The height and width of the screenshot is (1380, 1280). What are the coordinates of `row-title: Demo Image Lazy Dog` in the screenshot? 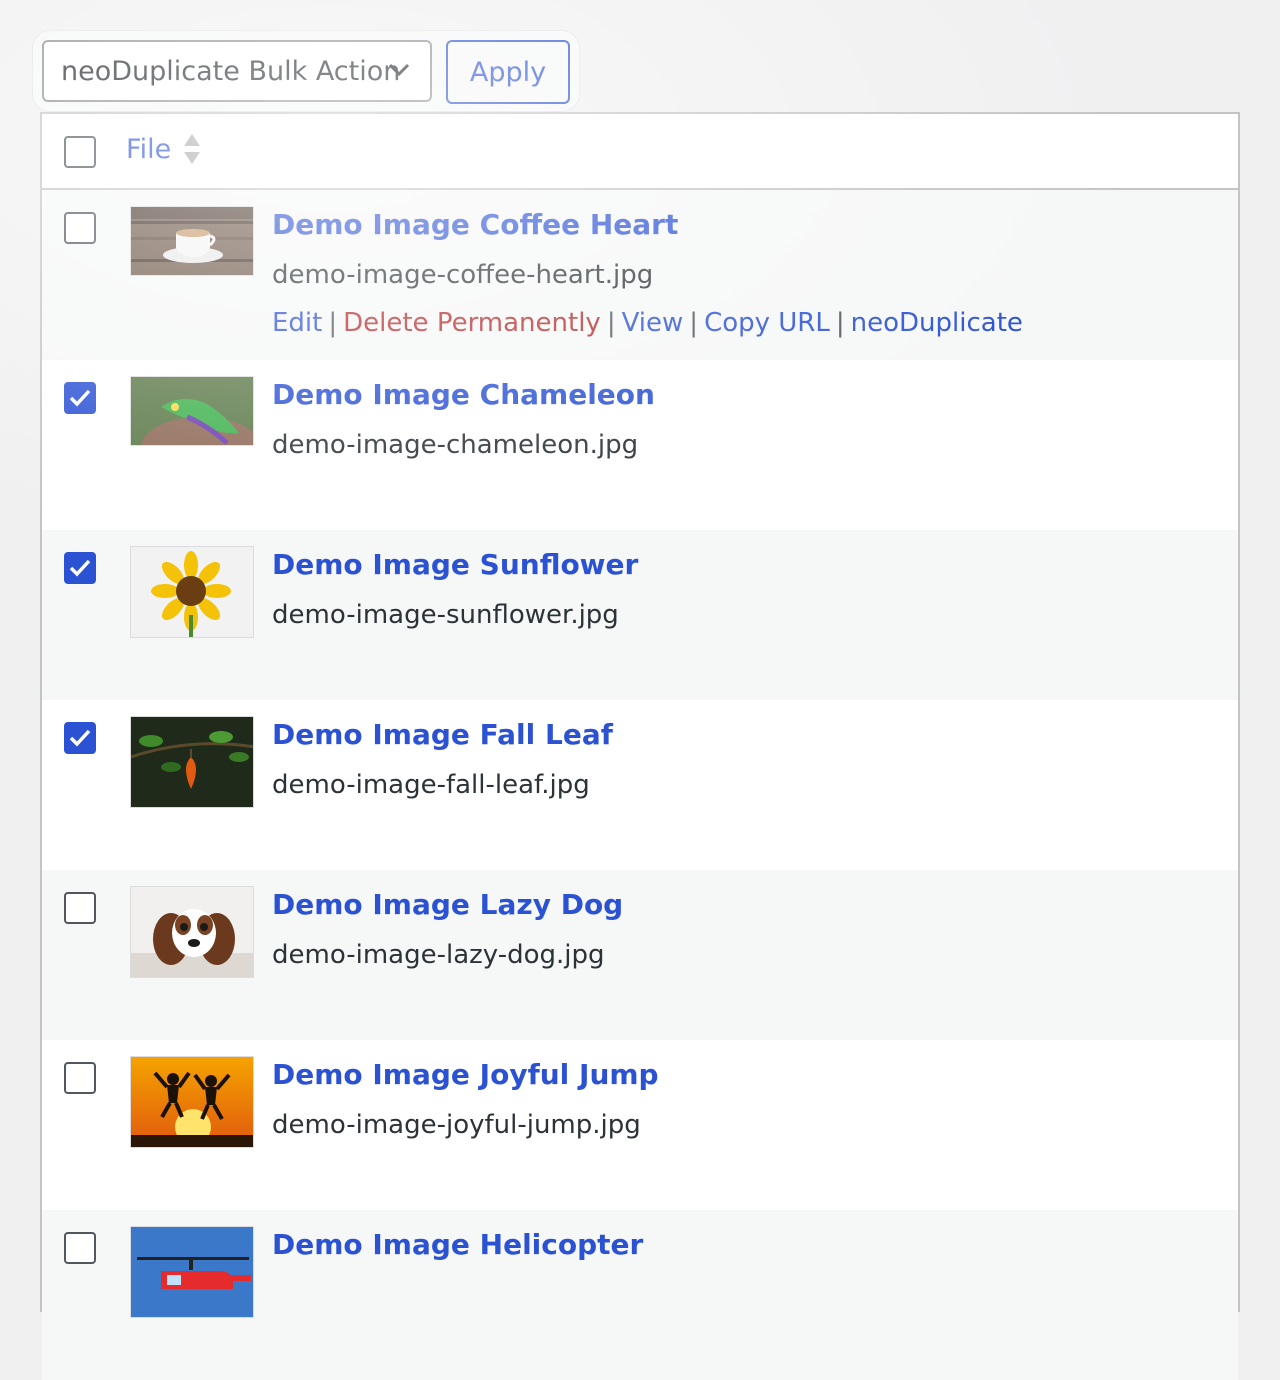 It's located at (447, 904).